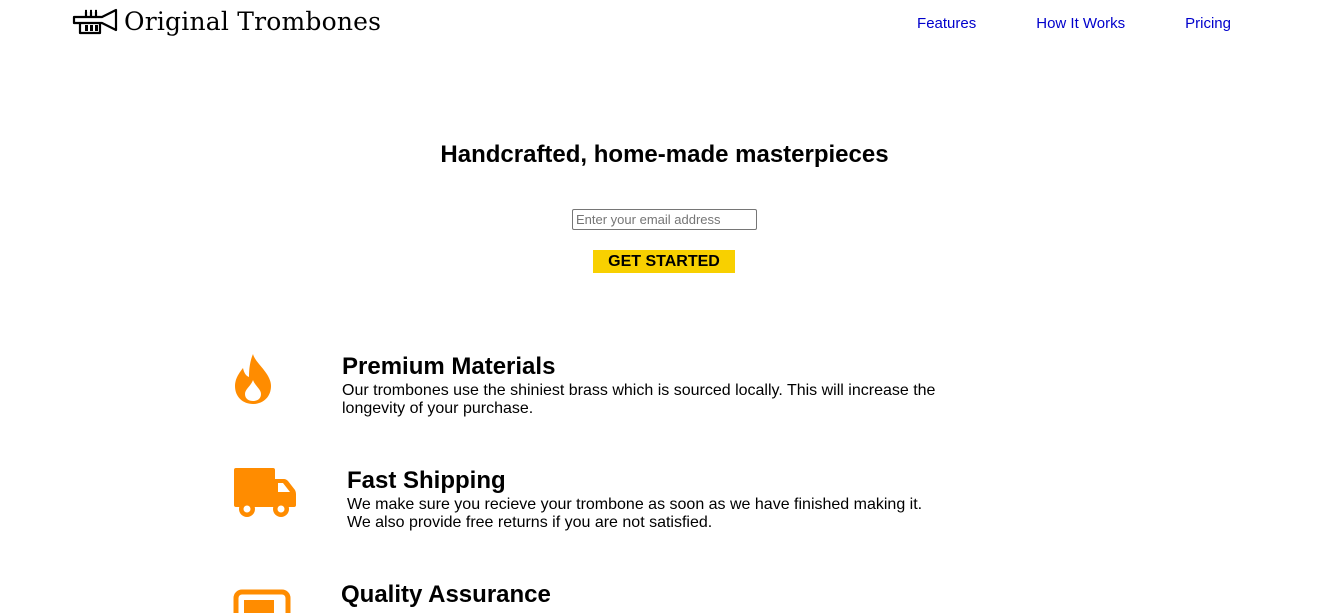  Describe the element at coordinates (253, 381) in the screenshot. I see `fire-icon` at that location.